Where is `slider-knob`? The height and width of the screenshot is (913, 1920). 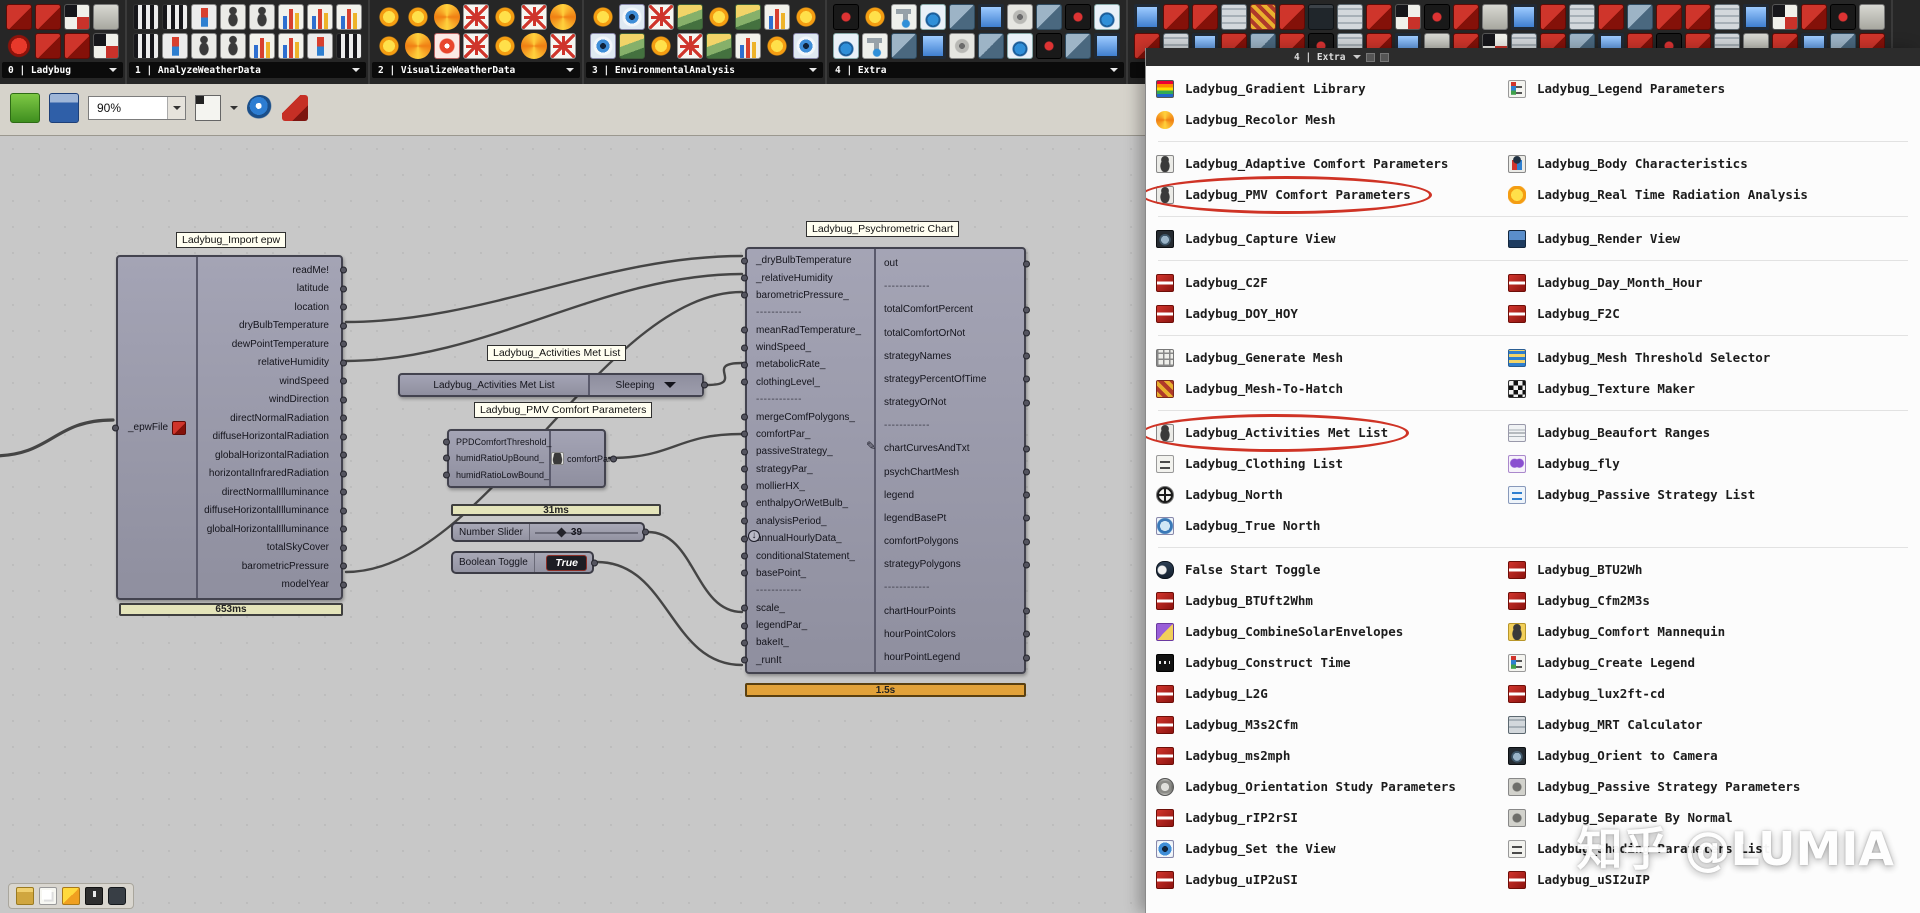
slider-knob is located at coordinates (561, 532).